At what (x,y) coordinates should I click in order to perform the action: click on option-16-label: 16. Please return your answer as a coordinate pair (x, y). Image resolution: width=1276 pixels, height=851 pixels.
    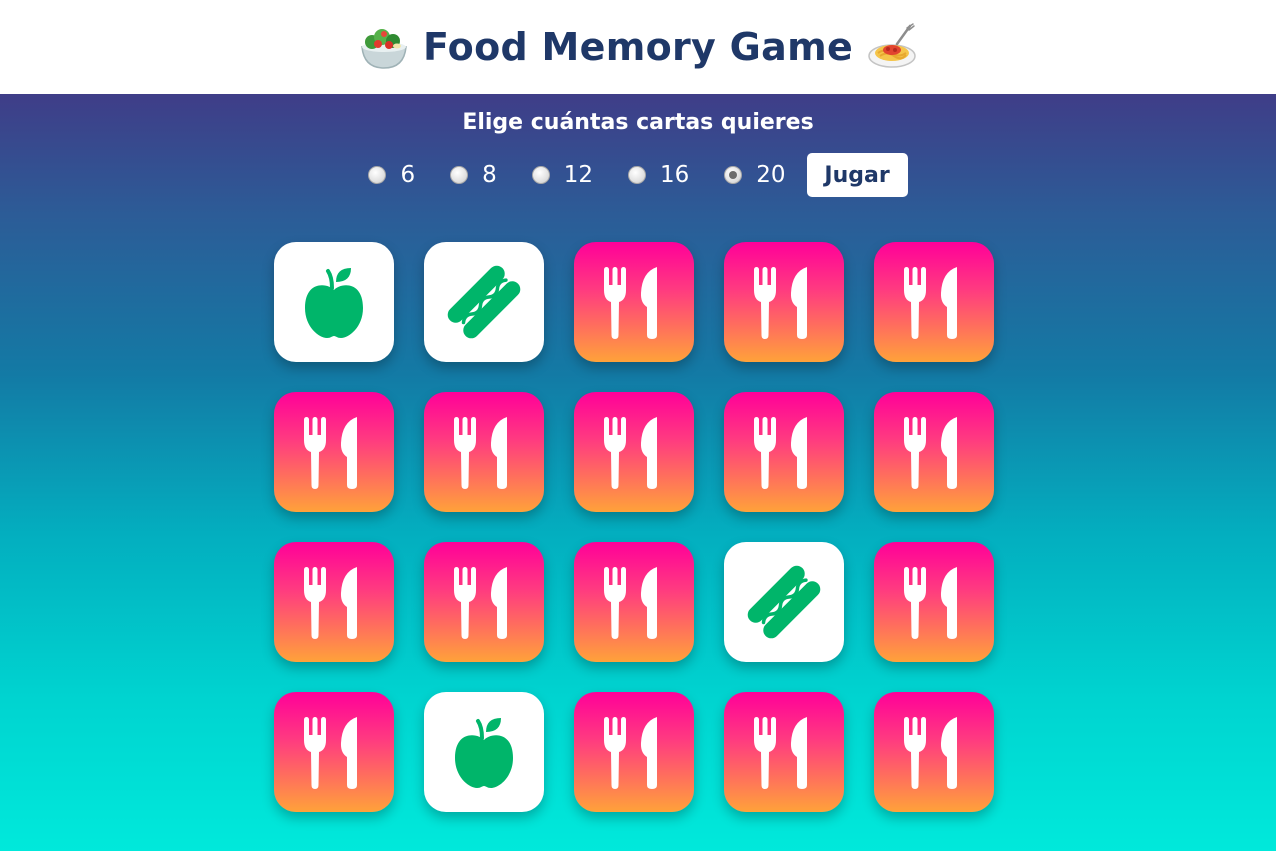
    Looking at the image, I should click on (675, 175).